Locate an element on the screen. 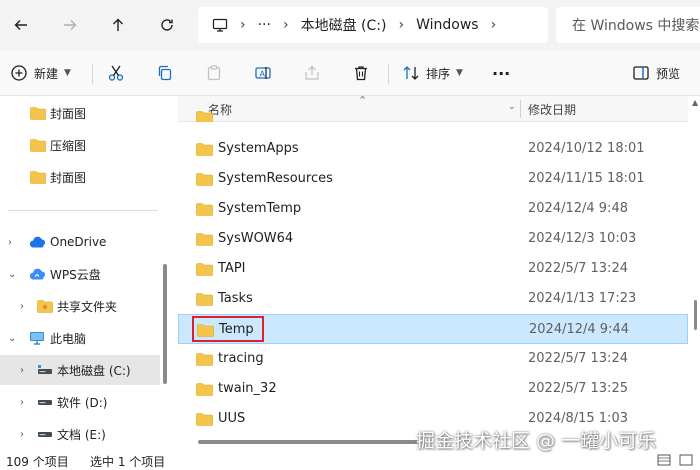  file-name: twain_32 is located at coordinates (247, 388).